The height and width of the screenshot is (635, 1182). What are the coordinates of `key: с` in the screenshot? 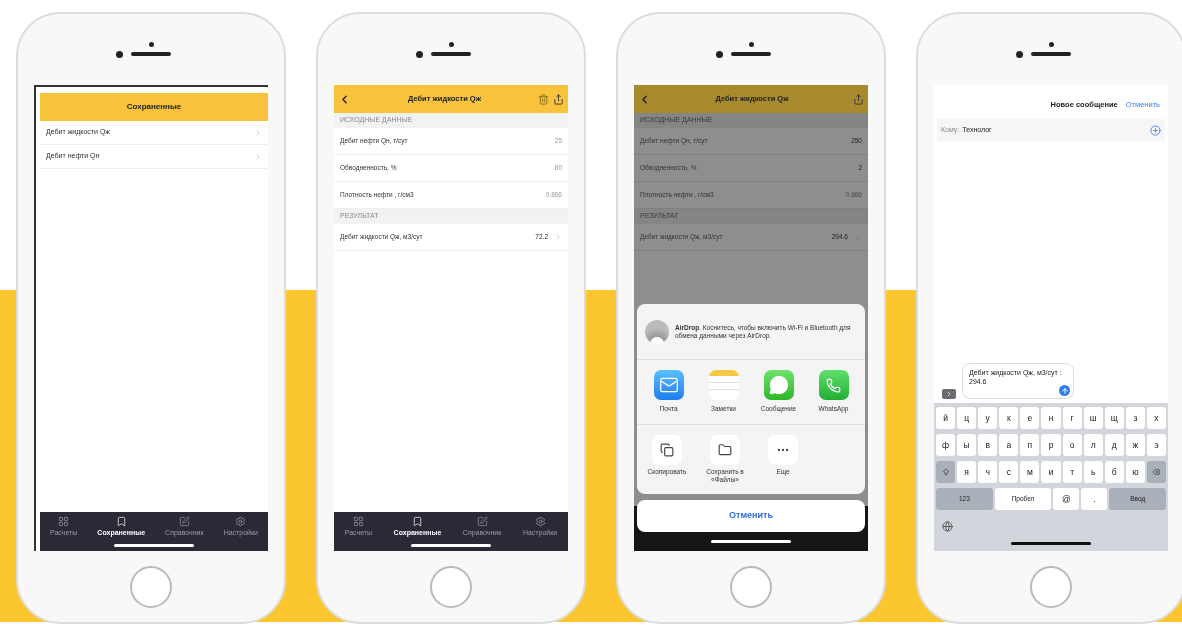 It's located at (1009, 472).